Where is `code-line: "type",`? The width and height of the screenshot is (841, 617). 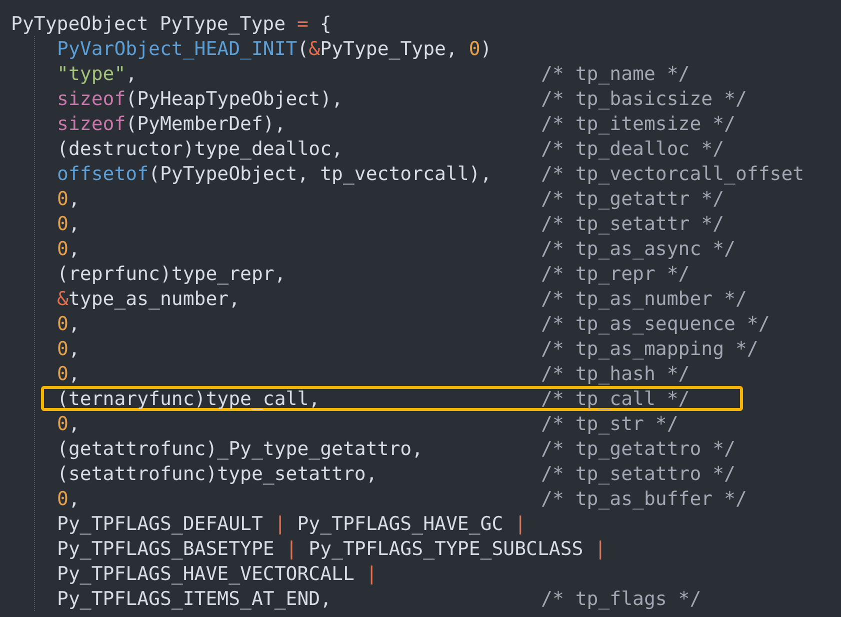 code-line: "type", is located at coordinates (97, 73).